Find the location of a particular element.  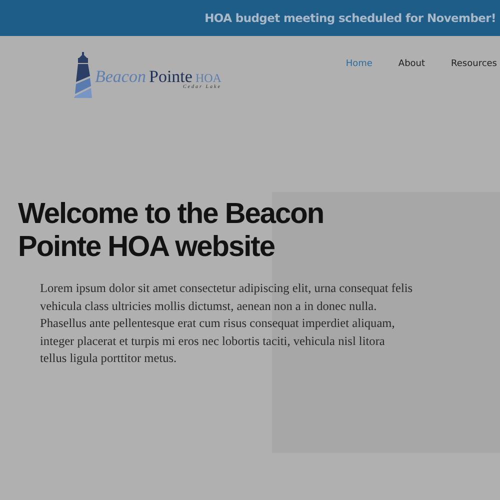

lighthouse-icon is located at coordinates (83, 75).